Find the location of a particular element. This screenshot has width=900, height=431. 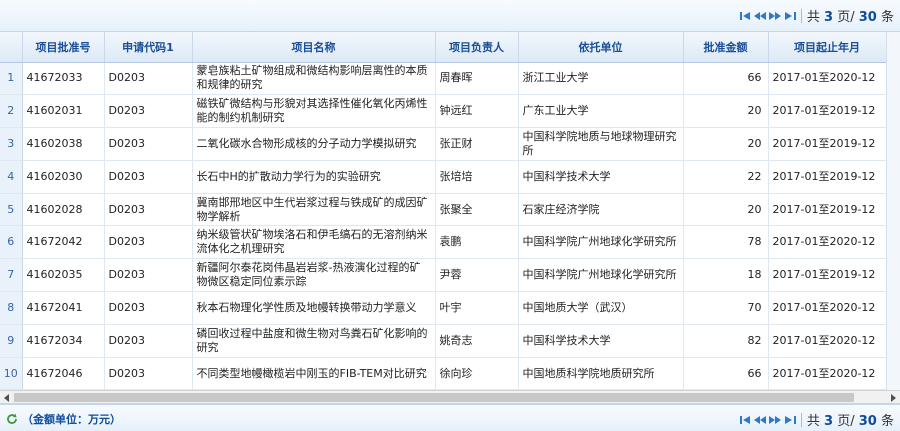

row-number: 10 is located at coordinates (11, 373).